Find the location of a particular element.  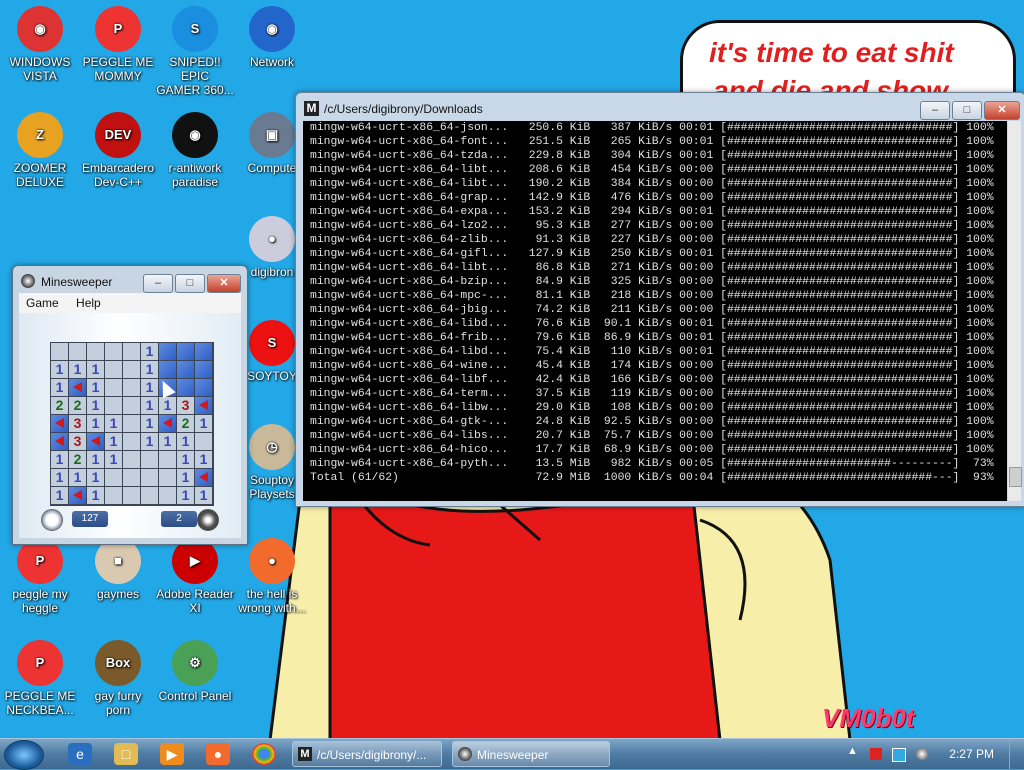

volume-tray-icon is located at coordinates (922, 754).